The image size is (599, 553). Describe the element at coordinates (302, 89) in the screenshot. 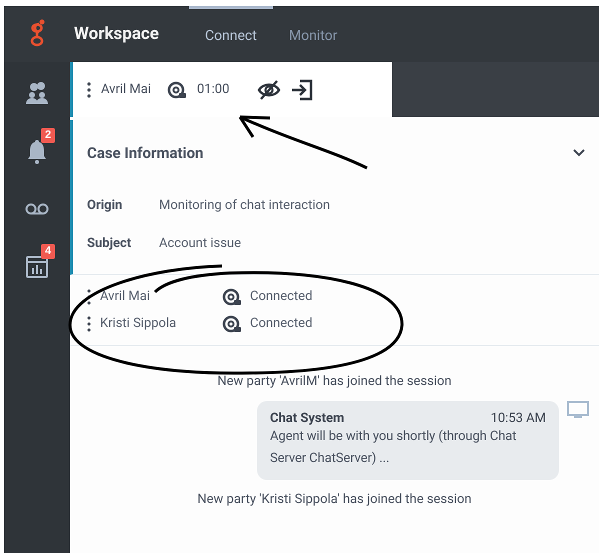

I see `exit-icon` at that location.